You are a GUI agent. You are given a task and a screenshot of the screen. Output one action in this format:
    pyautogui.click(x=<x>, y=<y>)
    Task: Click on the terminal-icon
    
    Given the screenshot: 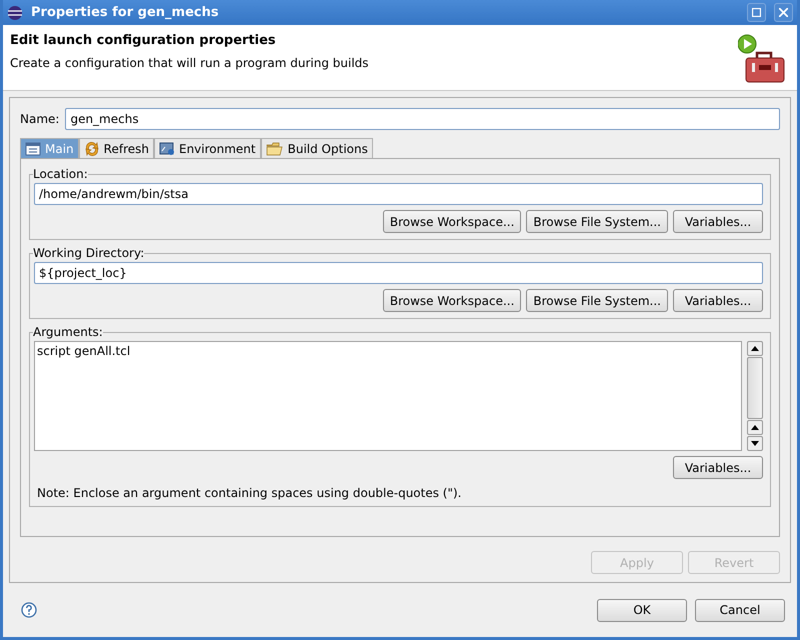 What is the action you would take?
    pyautogui.click(x=166, y=149)
    